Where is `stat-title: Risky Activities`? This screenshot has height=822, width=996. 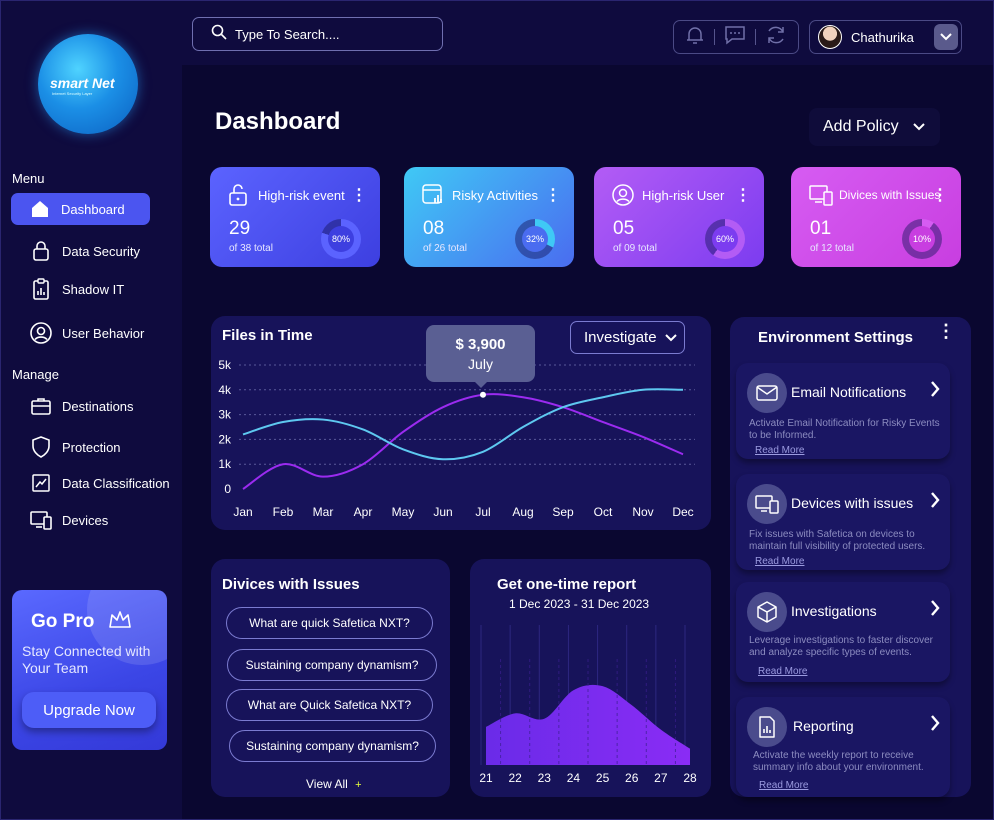 stat-title: Risky Activities is located at coordinates (495, 195).